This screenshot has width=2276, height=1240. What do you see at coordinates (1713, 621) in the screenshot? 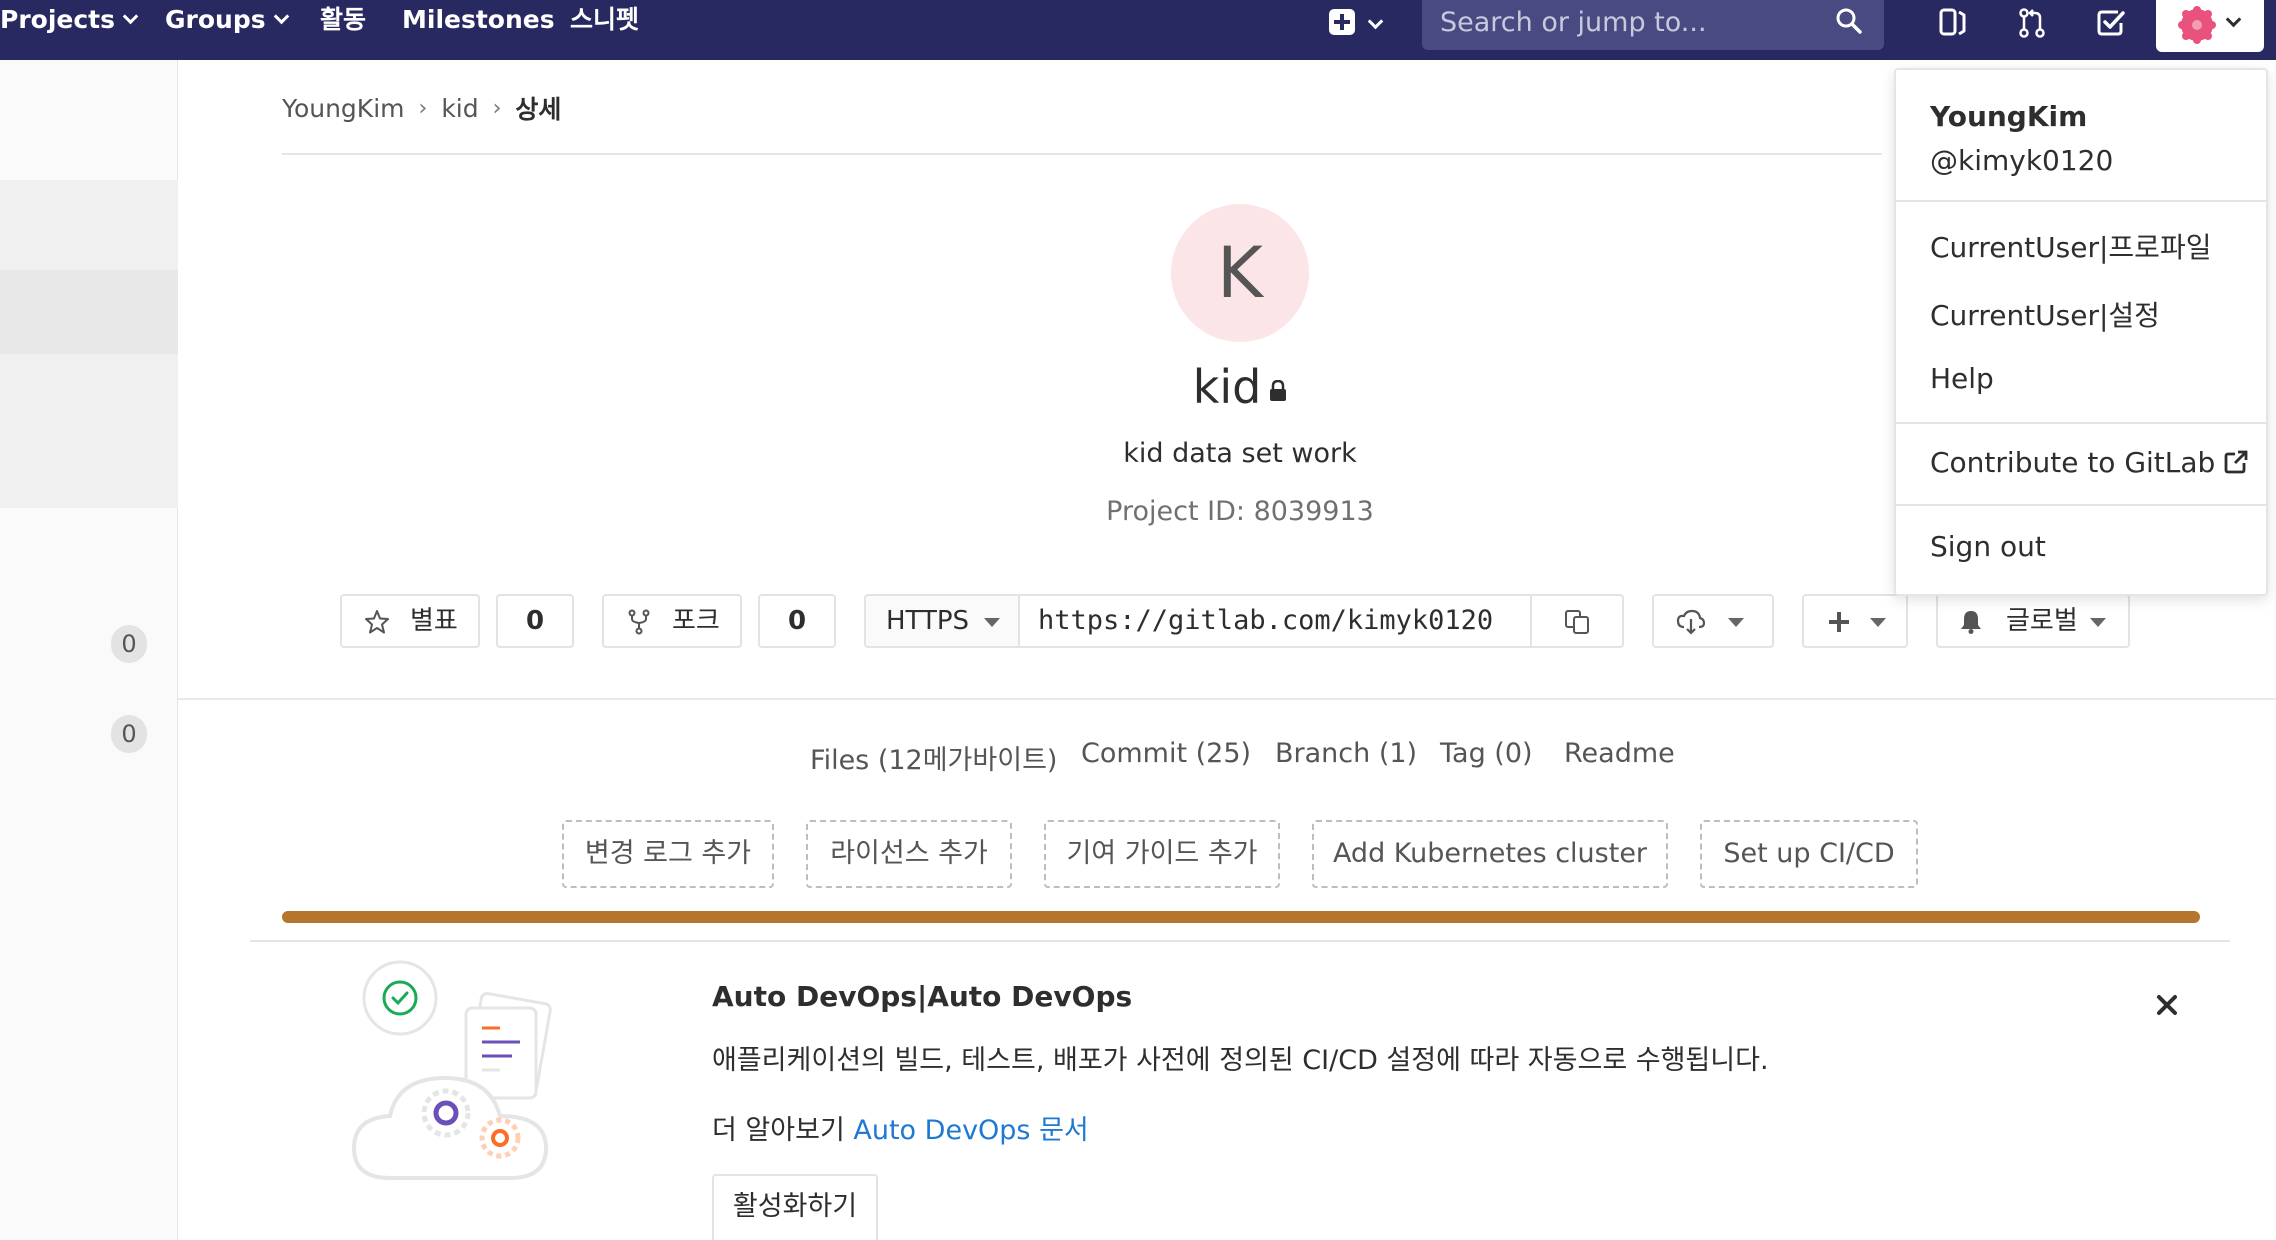
I see `download-dropdown` at bounding box center [1713, 621].